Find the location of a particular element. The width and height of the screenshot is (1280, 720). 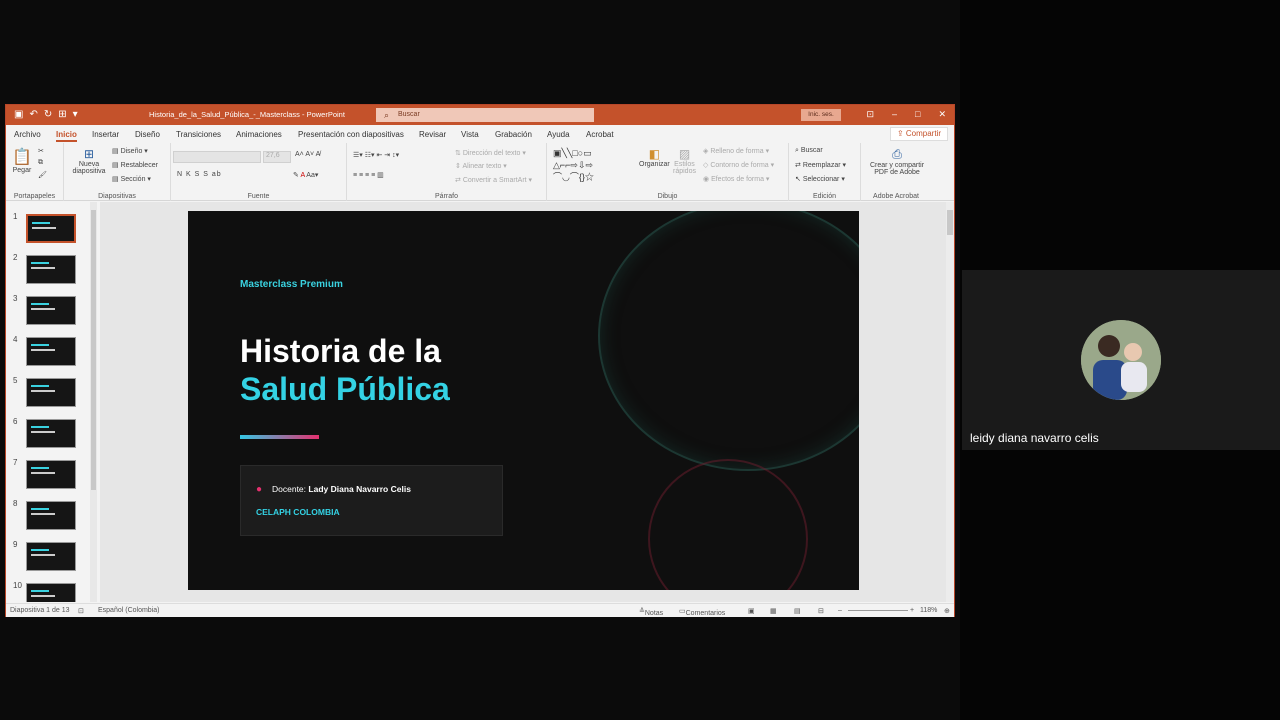

tab-vista: Vista is located at coordinates (470, 134).